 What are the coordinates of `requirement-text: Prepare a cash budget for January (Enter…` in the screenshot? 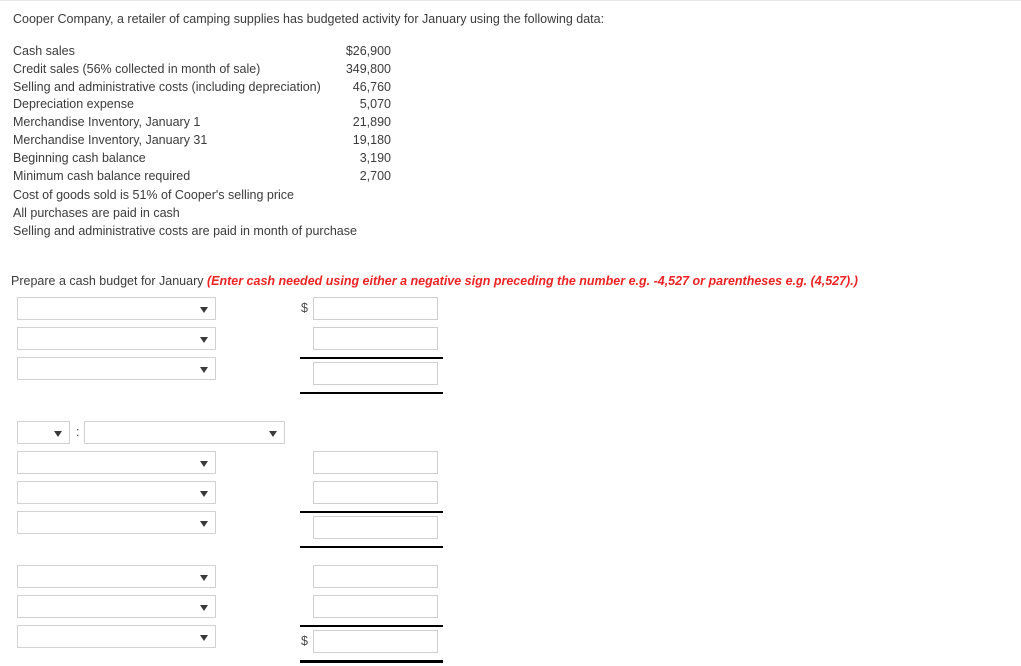 It's located at (434, 281).